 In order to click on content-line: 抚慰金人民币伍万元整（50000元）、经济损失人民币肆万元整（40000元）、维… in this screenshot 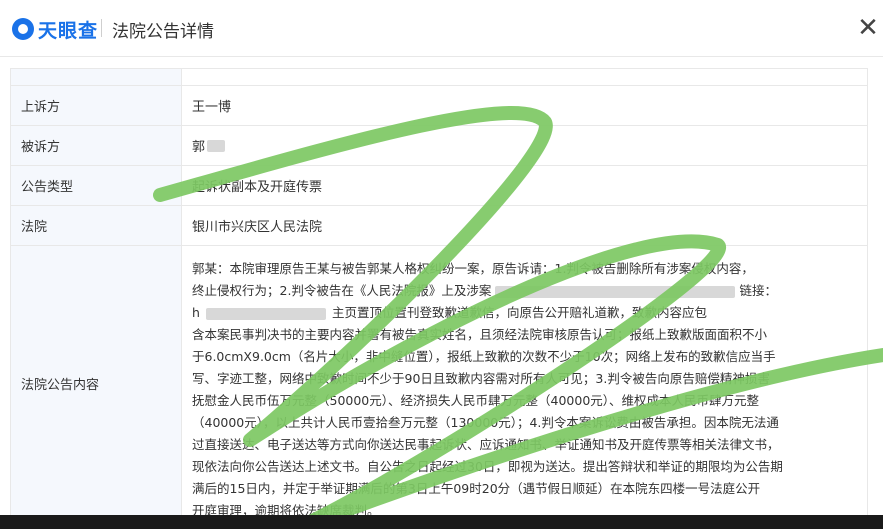, I will do `click(476, 400)`.